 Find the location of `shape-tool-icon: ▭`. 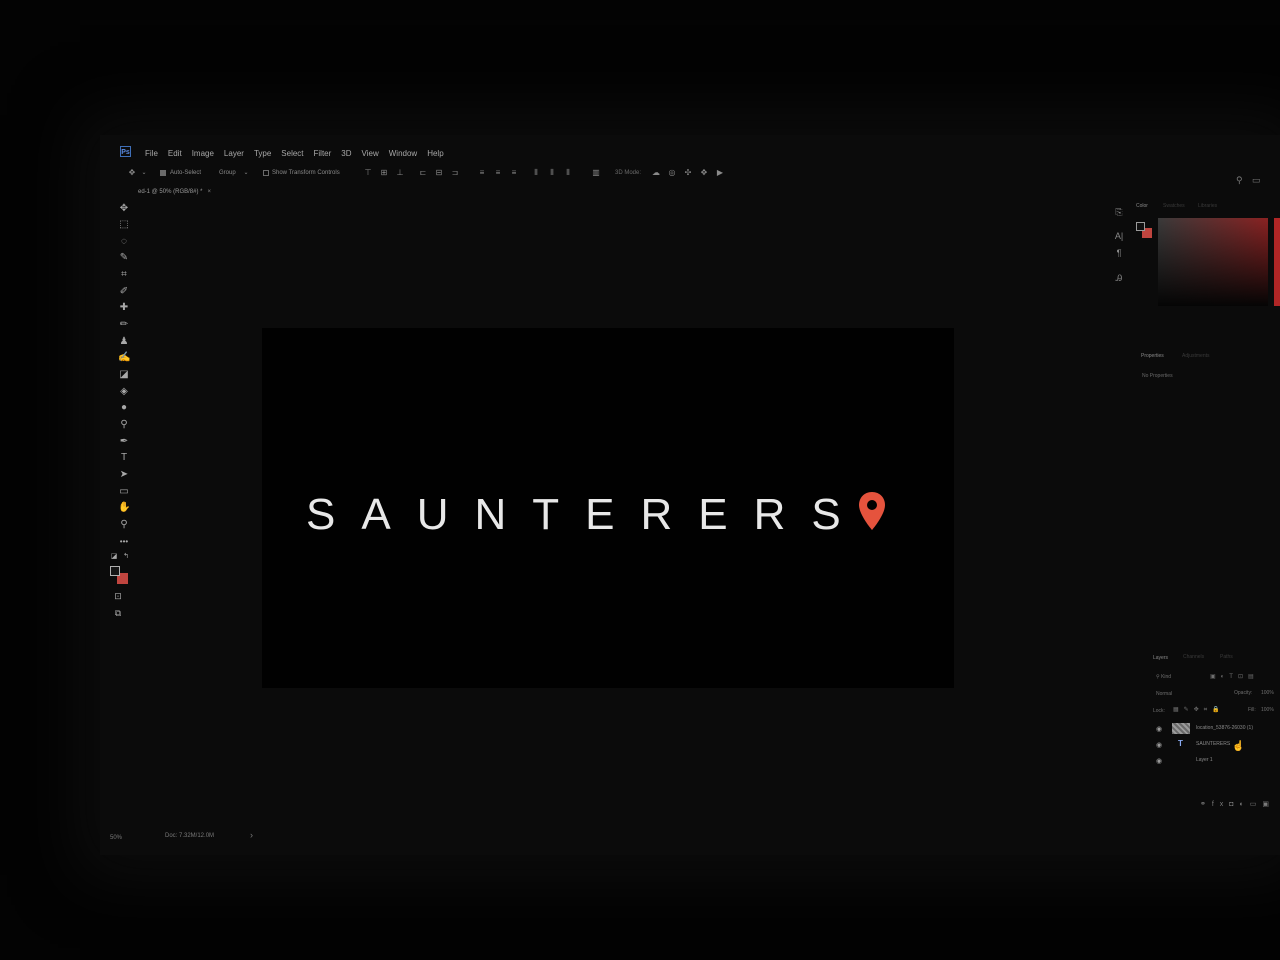

shape-tool-icon: ▭ is located at coordinates (124, 492).